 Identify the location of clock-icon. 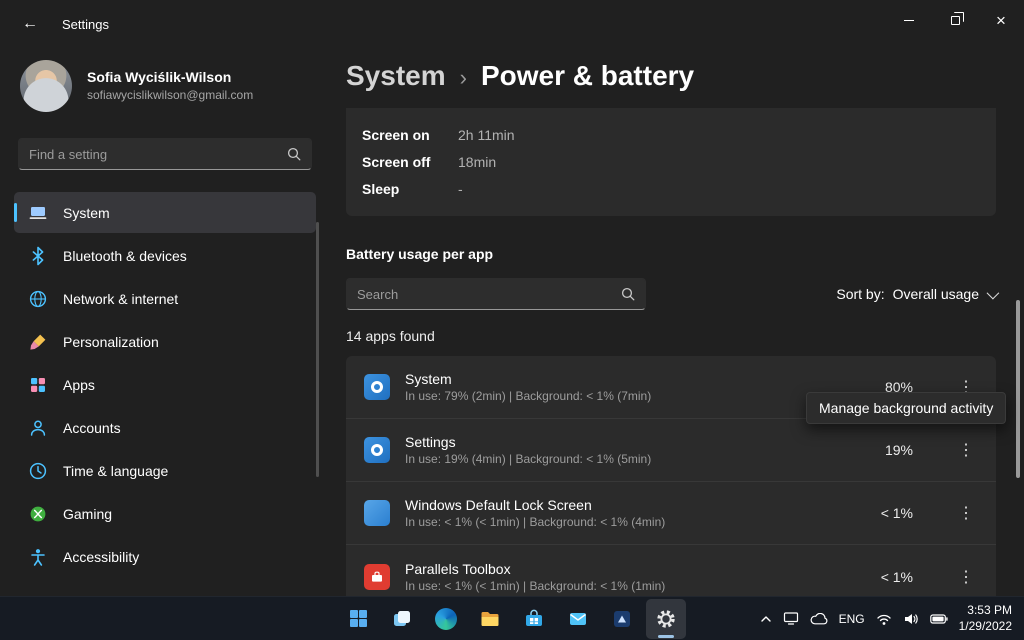
(38, 471).